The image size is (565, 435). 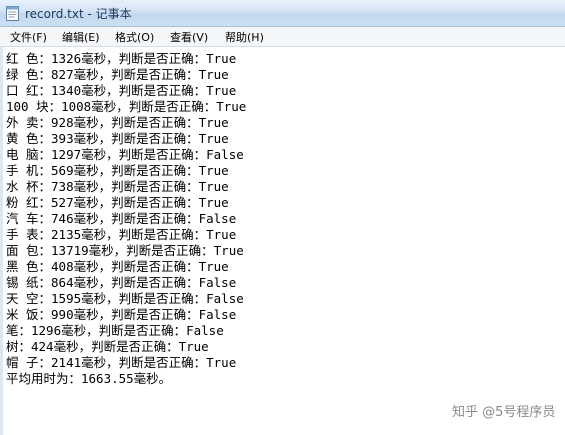 What do you see at coordinates (121, 58) in the screenshot?
I see `text-line: 红 色：1326毫秒，判断是否正确：True` at bounding box center [121, 58].